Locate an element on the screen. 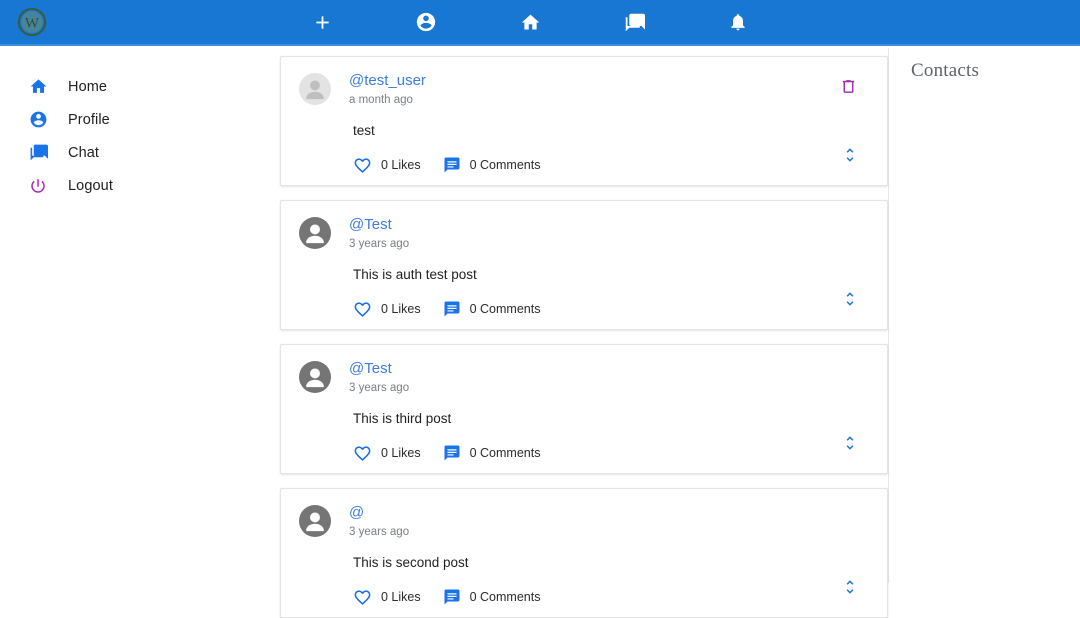  sidebar-item-profile: Profile is located at coordinates (140, 119).